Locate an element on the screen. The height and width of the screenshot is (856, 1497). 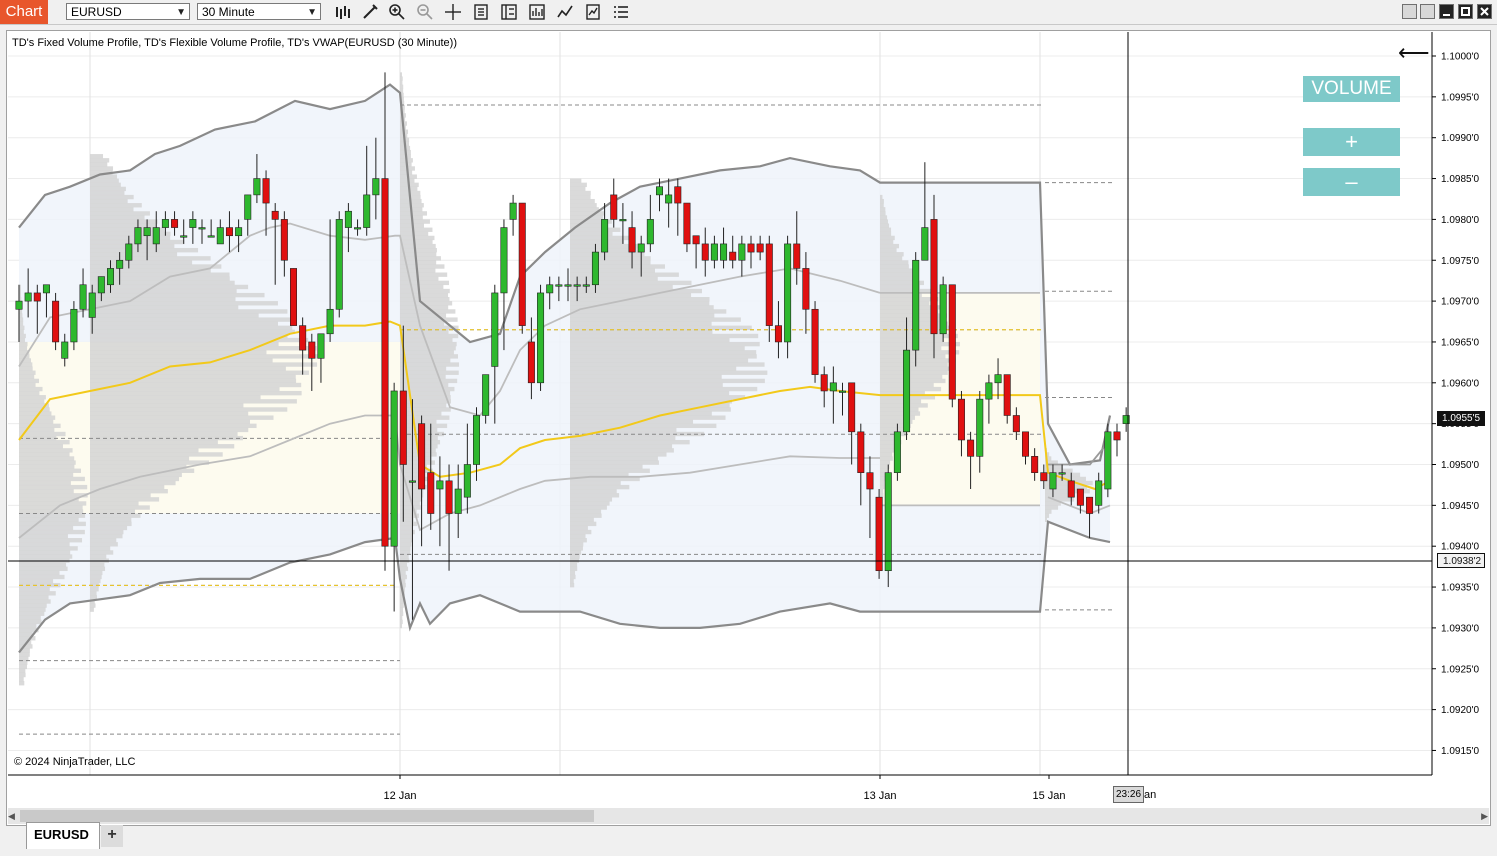
decrease-button: – is located at coordinates (1351, 182).